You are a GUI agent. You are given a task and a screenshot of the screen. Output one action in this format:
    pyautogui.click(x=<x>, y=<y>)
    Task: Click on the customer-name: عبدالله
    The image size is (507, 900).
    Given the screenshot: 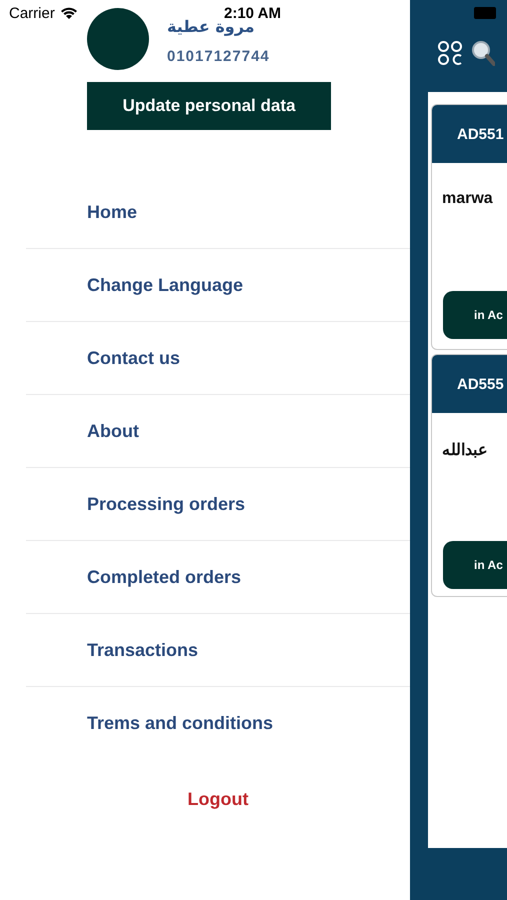 What is the action you would take?
    pyautogui.click(x=465, y=450)
    